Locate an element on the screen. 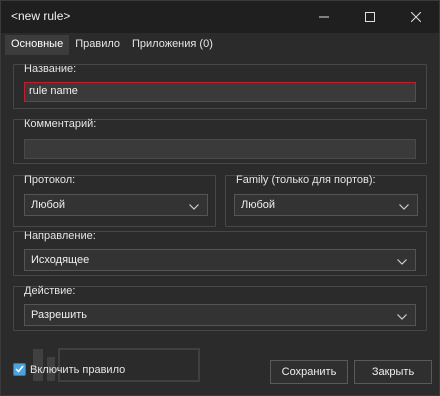 This screenshot has height=396, width=440. save-button: Сохранить is located at coordinates (309, 372).